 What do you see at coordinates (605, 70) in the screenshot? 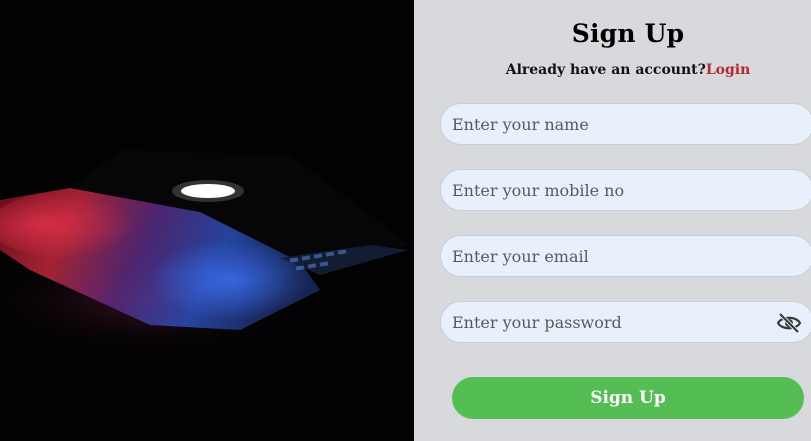
I see `login-prompt-text: Already have an account?` at bounding box center [605, 70].